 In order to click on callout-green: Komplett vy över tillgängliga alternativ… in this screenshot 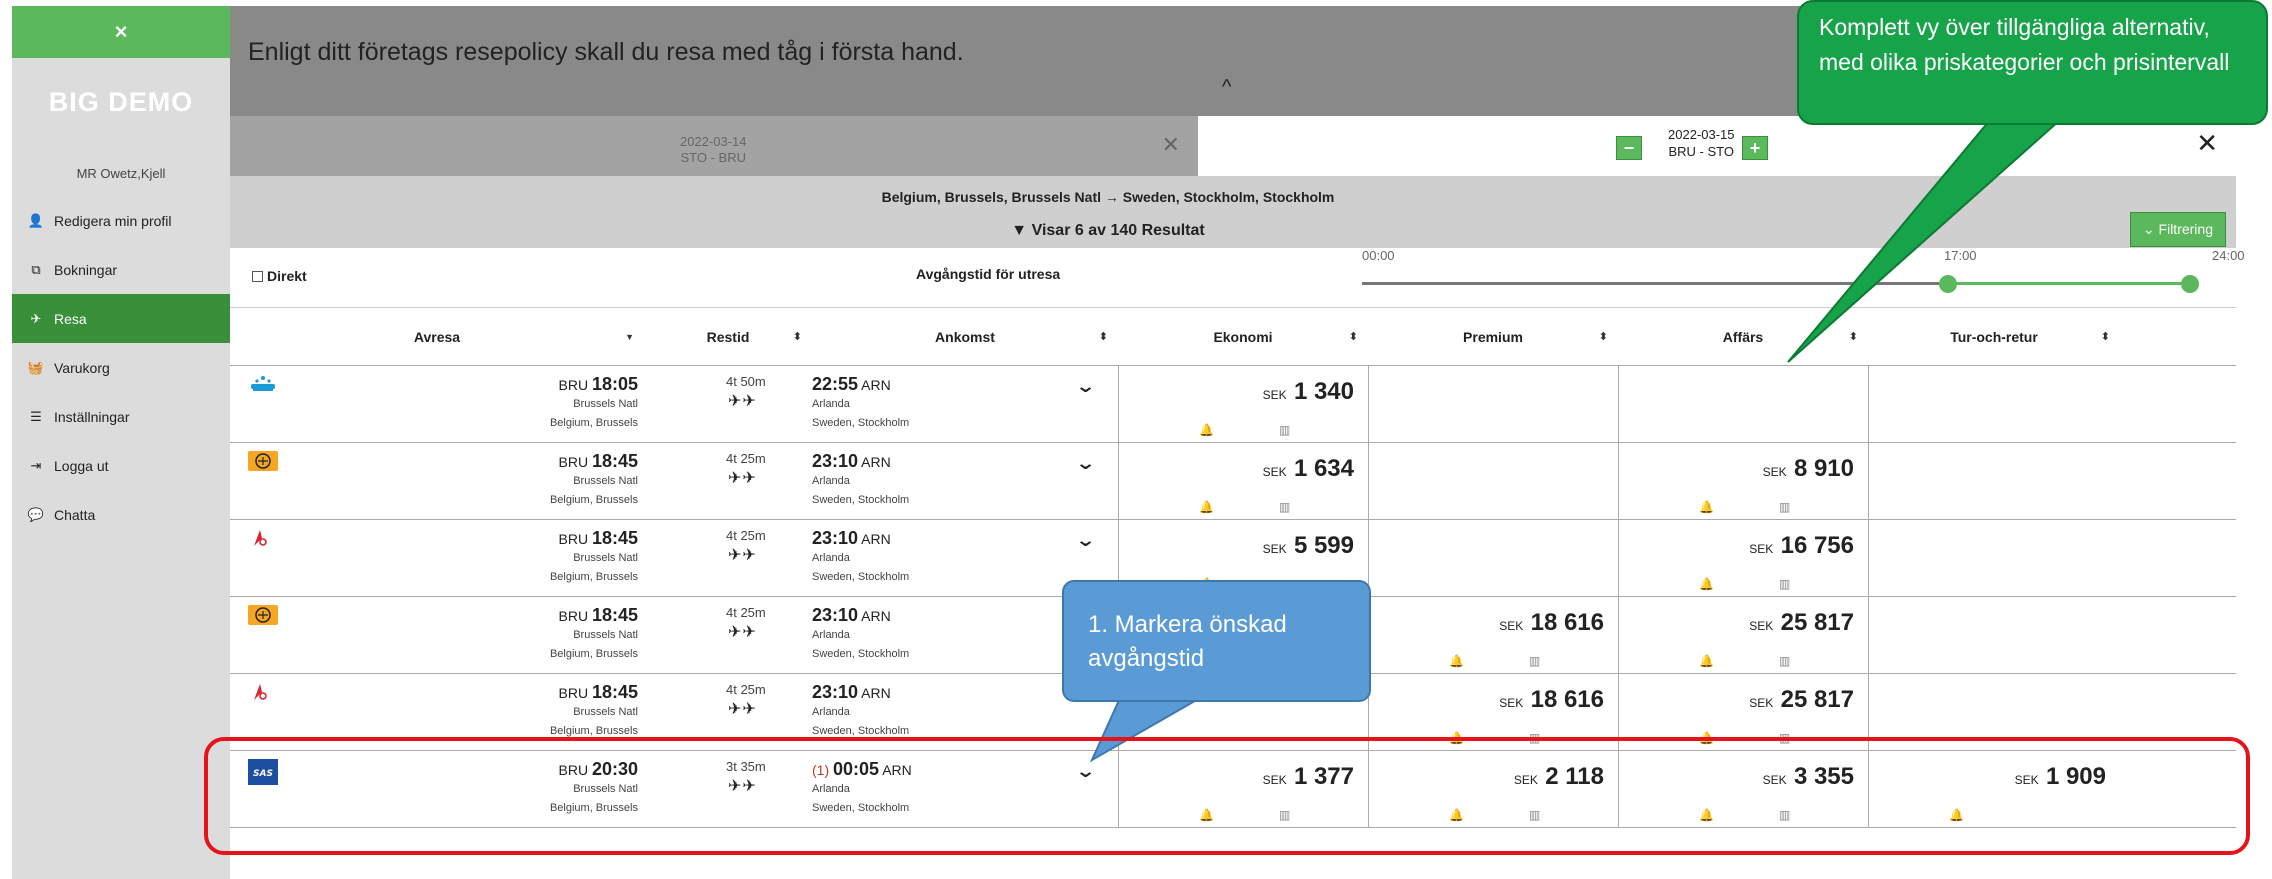, I will do `click(2032, 62)`.